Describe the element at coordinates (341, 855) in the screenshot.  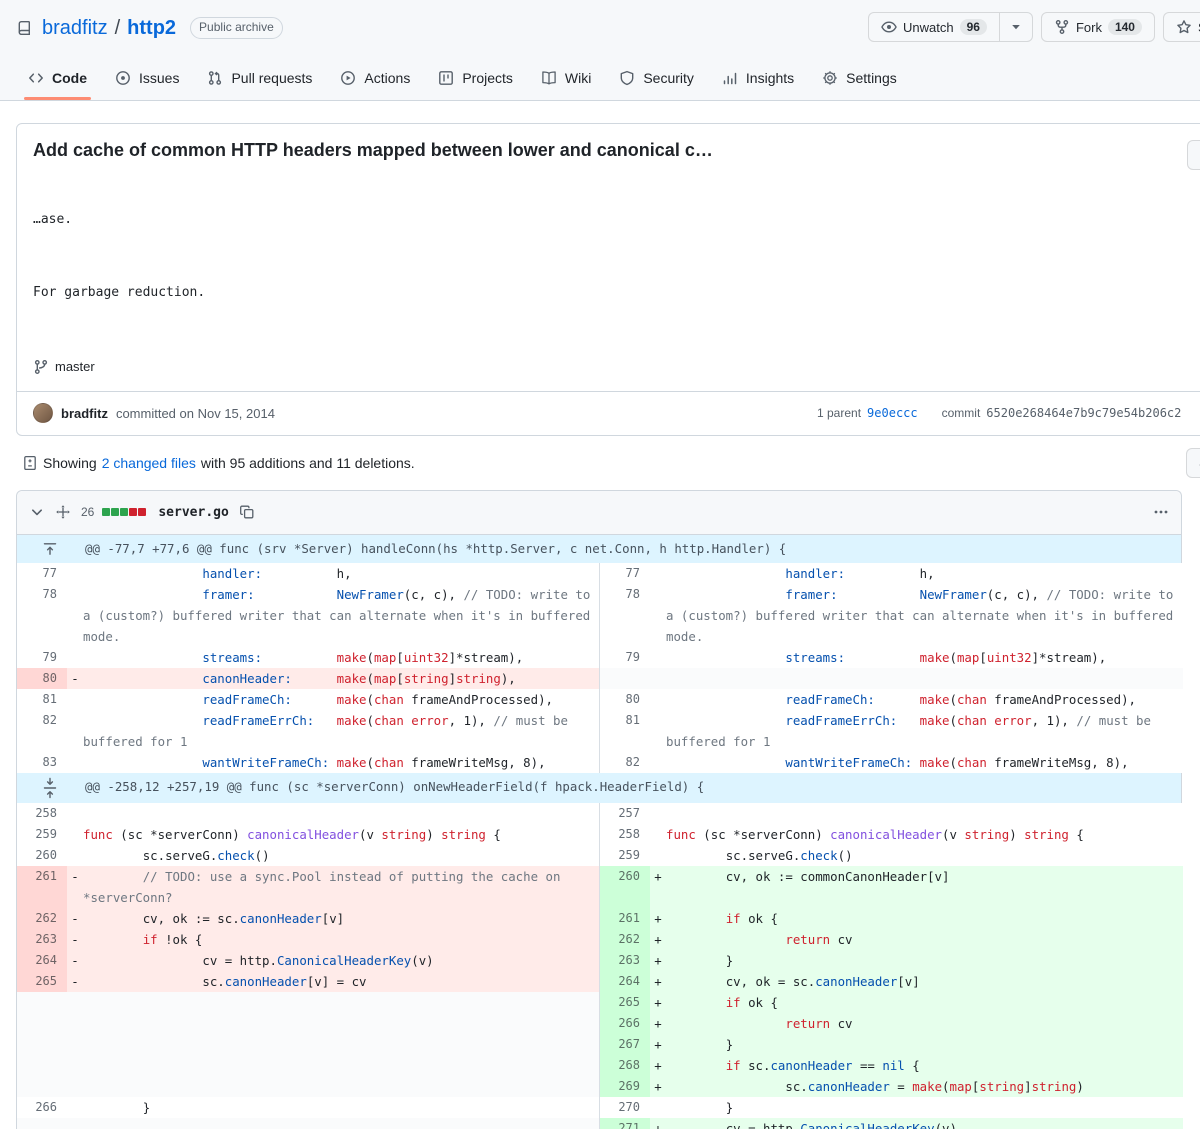
I see `code-line: sc.serveG.check()` at that location.